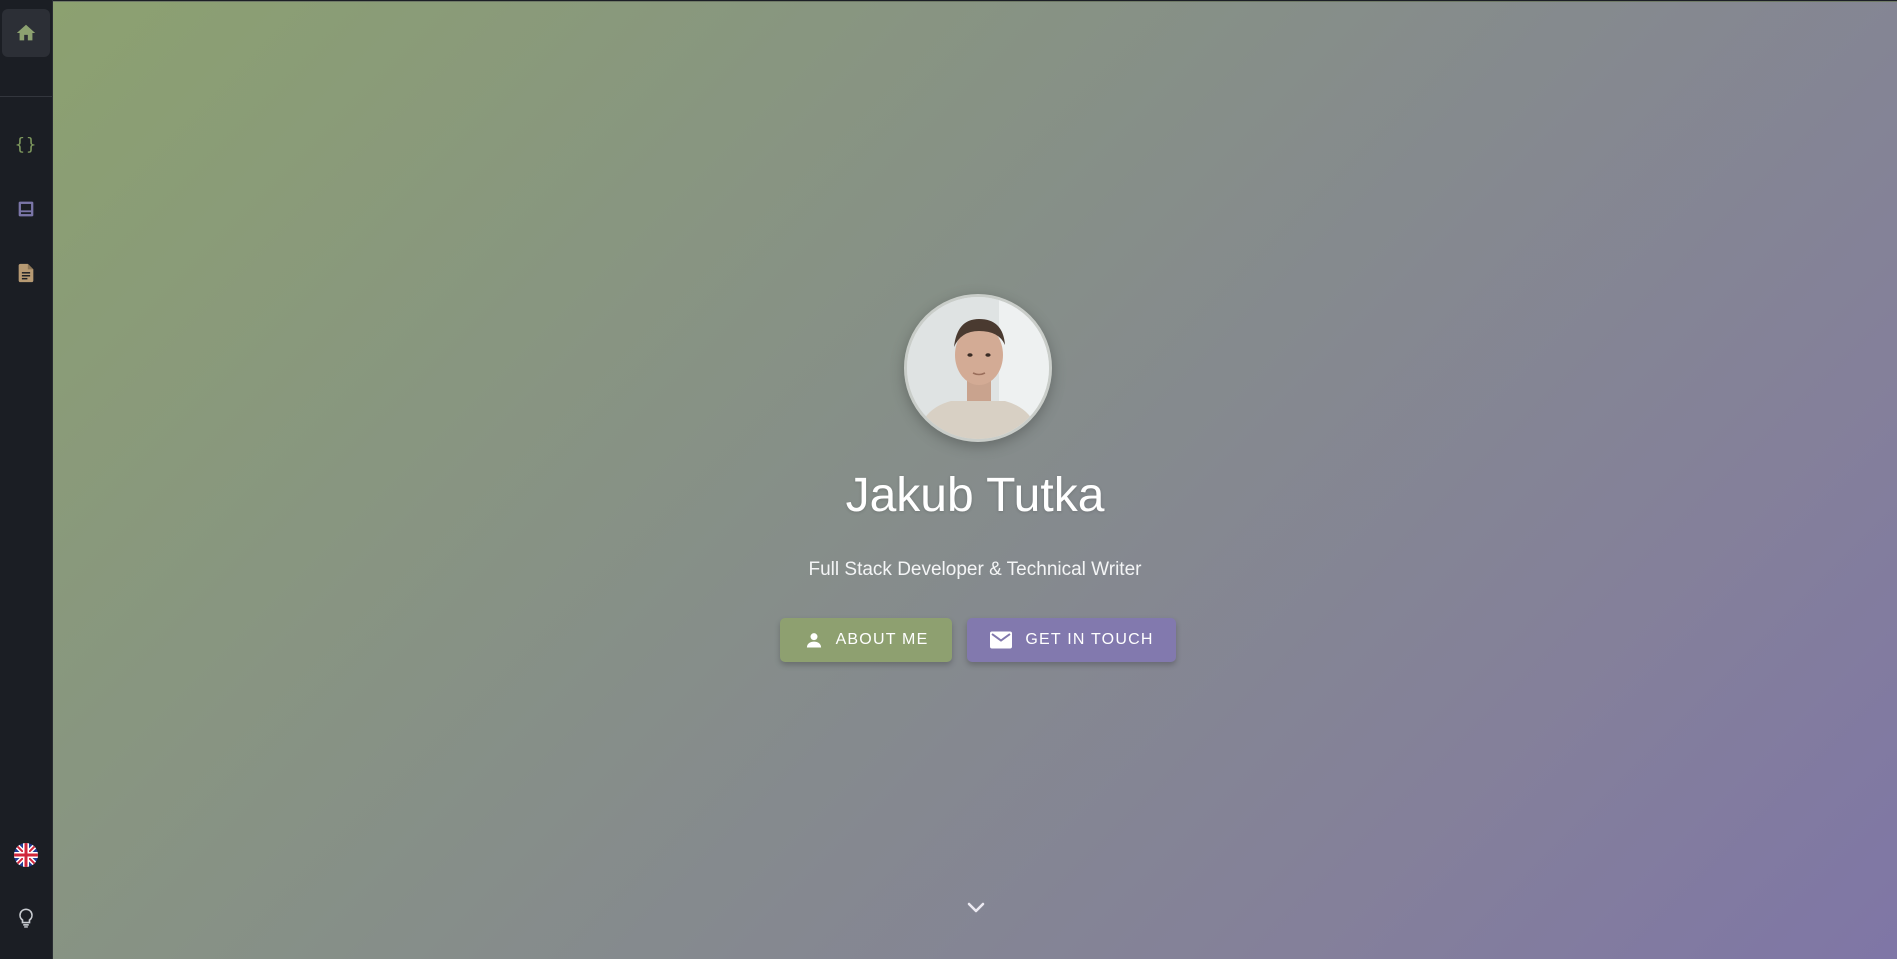 The image size is (1897, 959). I want to click on sidebar-item-projects, so click(26, 209).